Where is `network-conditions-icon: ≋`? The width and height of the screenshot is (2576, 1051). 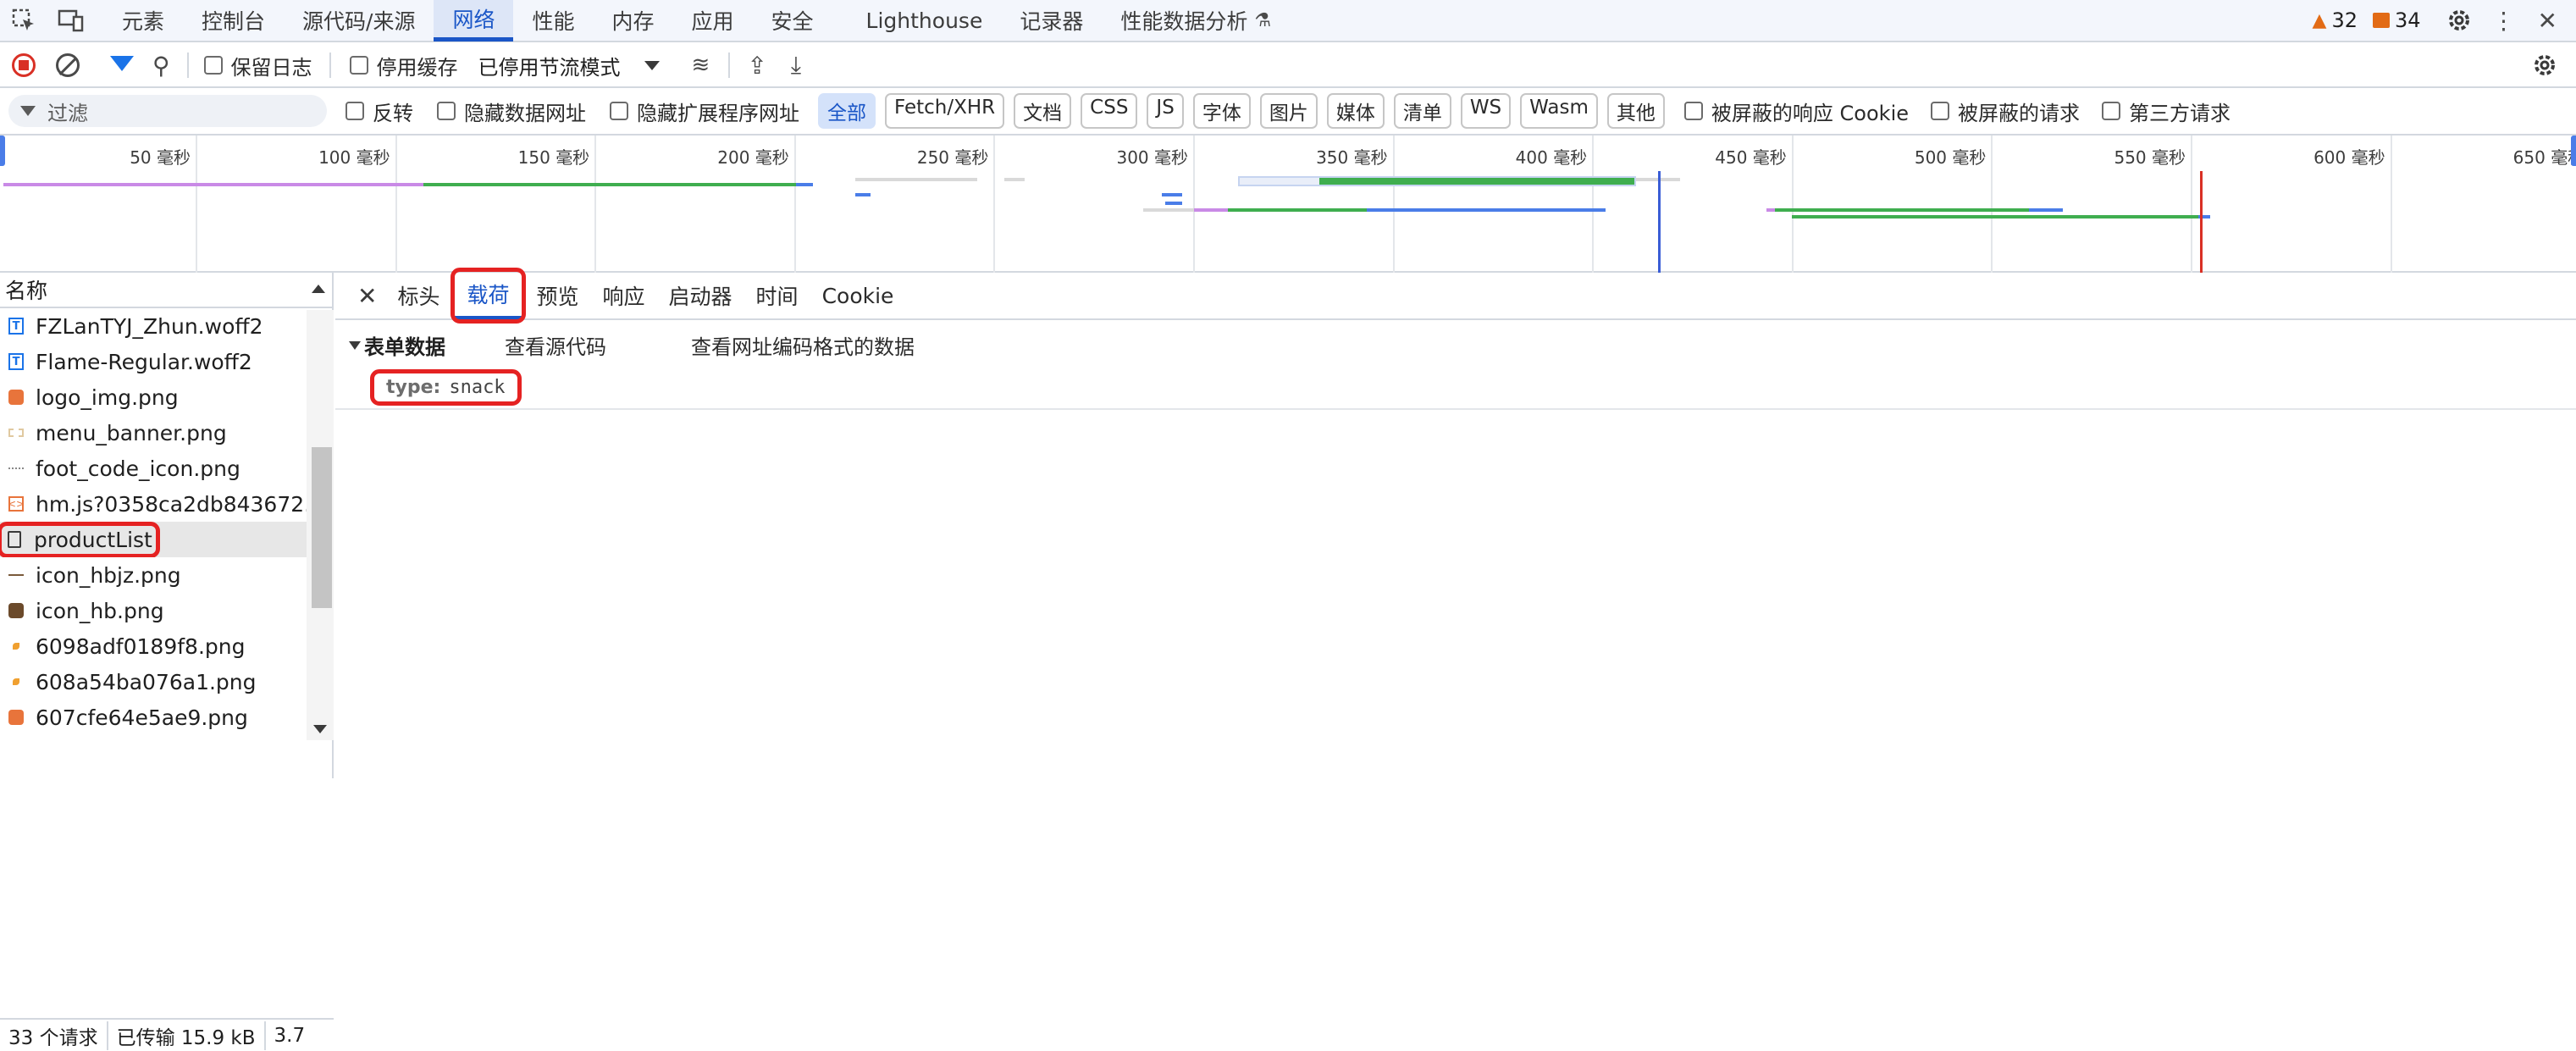 network-conditions-icon: ≋ is located at coordinates (701, 65).